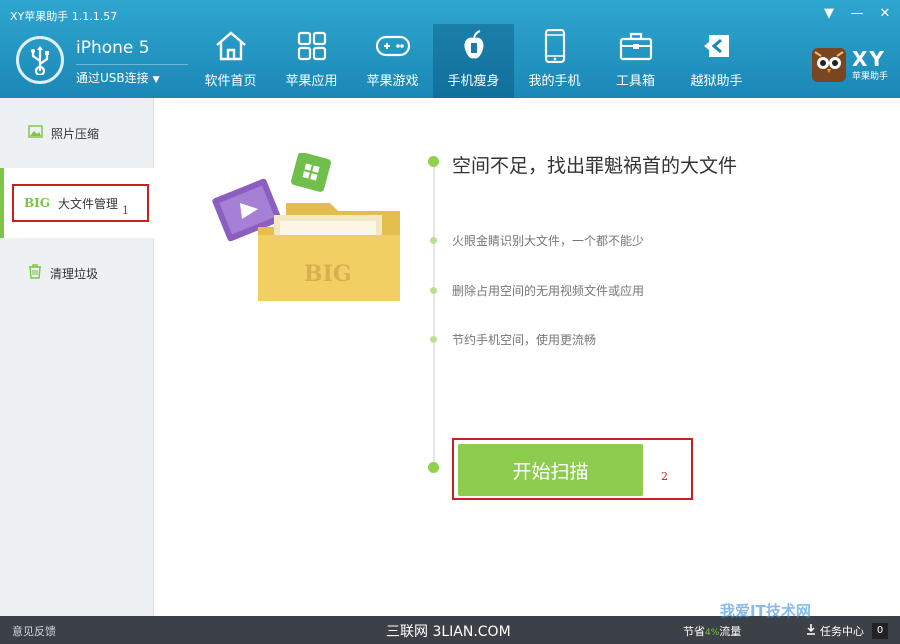 The width and height of the screenshot is (900, 644). Describe the element at coordinates (765, 611) in the screenshot. I see `corner-watermark: 我爱IT技术网` at that location.